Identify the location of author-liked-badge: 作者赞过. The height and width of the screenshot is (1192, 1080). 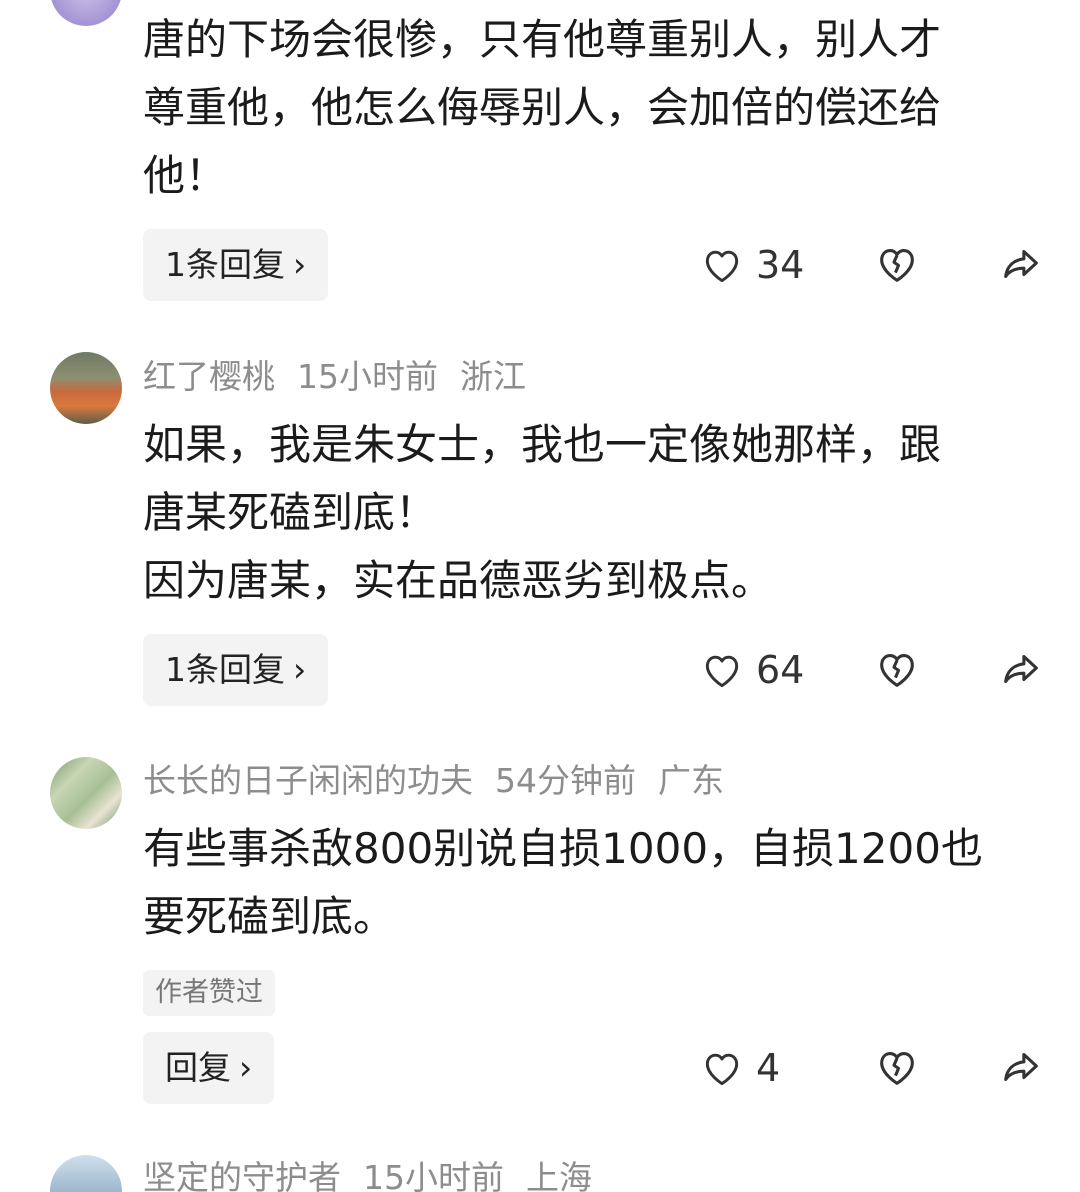
(209, 993).